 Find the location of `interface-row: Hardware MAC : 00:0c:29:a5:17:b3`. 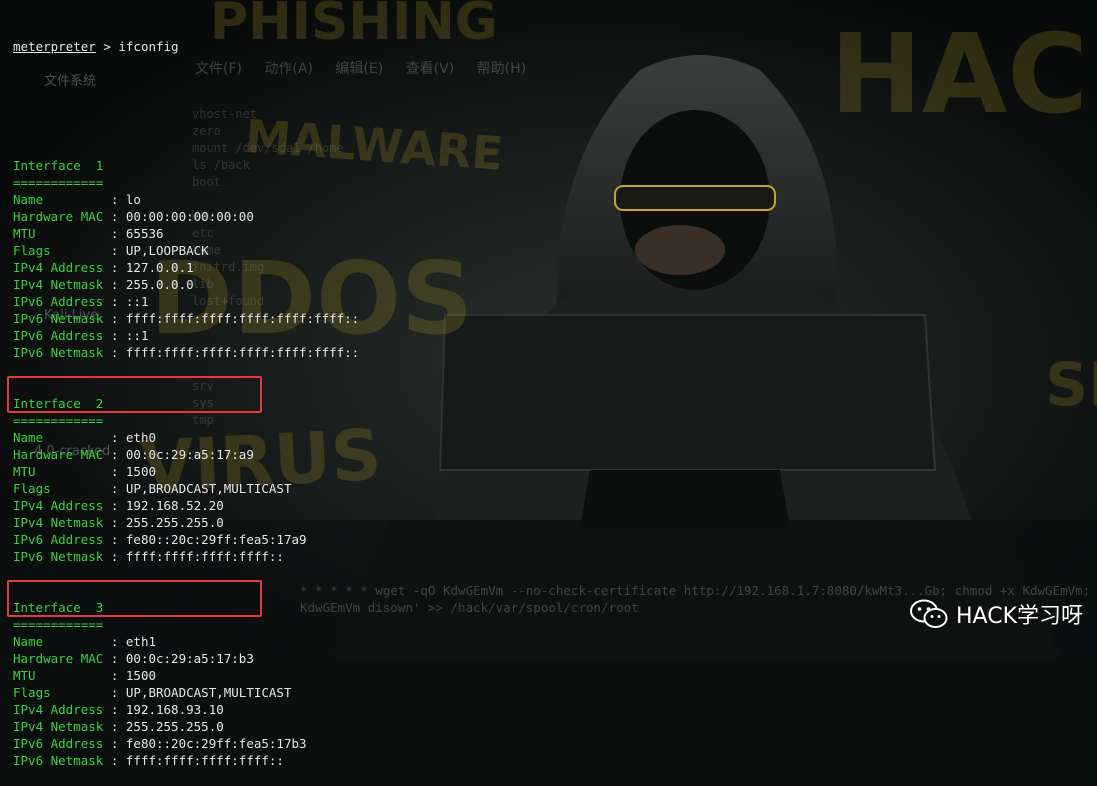

interface-row: Hardware MAC : 00:0c:29:a5:17:b3 is located at coordinates (186, 658).